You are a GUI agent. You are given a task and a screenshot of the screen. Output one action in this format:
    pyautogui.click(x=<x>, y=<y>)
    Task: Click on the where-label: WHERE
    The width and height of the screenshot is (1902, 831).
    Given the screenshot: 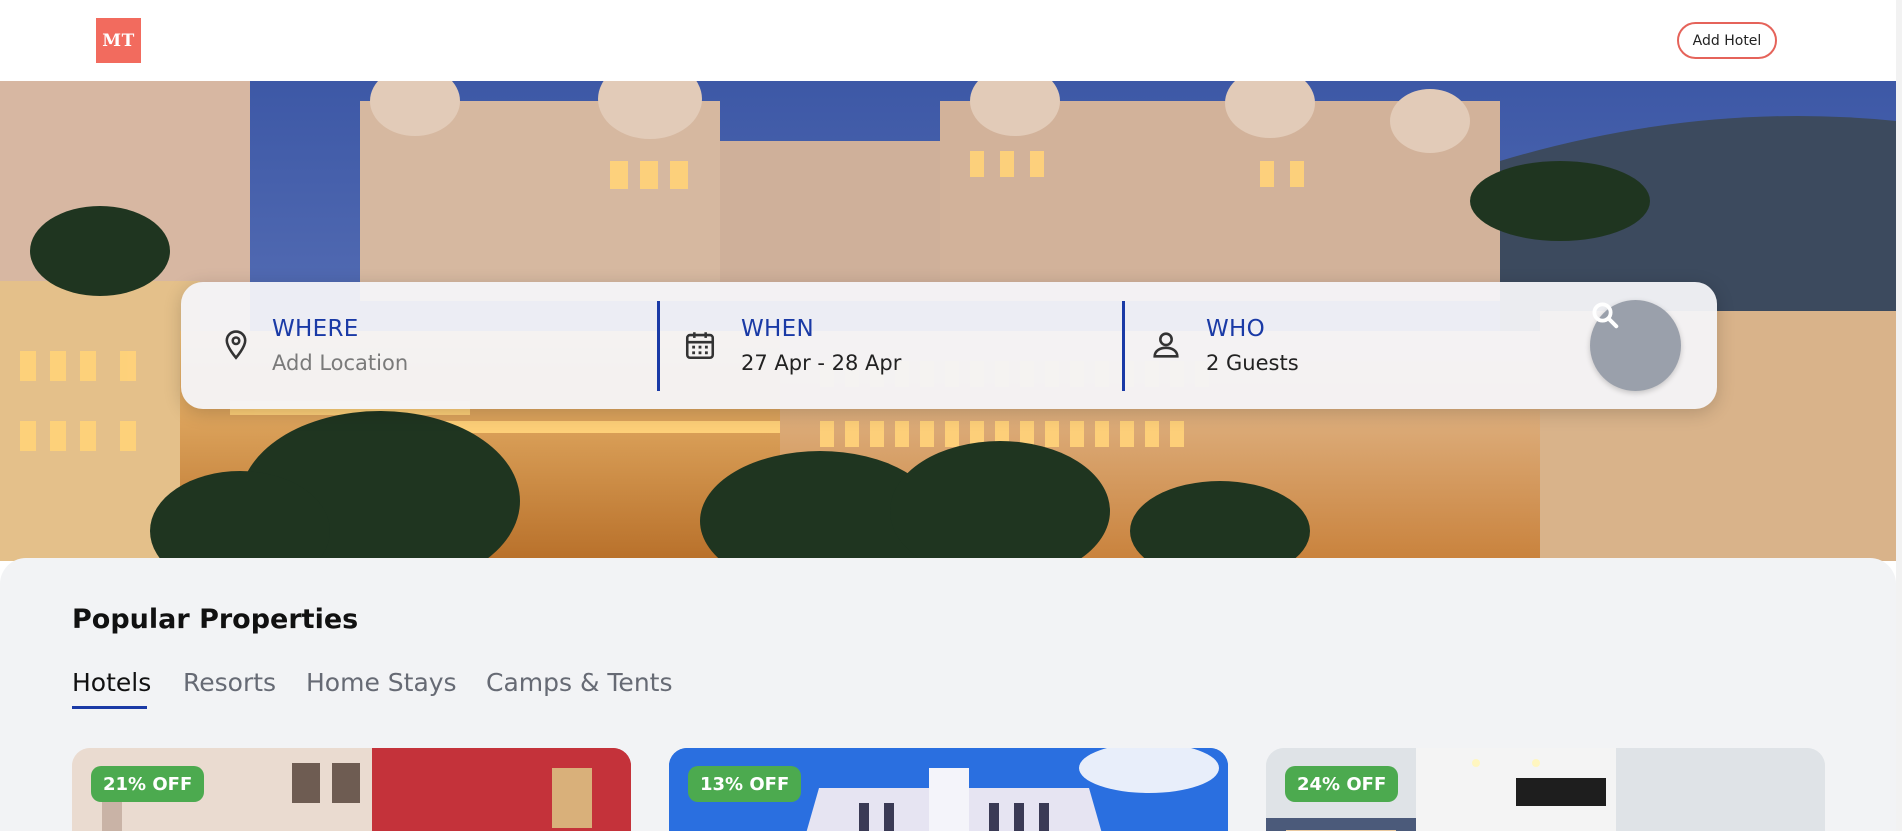 What is the action you would take?
    pyautogui.click(x=315, y=329)
    